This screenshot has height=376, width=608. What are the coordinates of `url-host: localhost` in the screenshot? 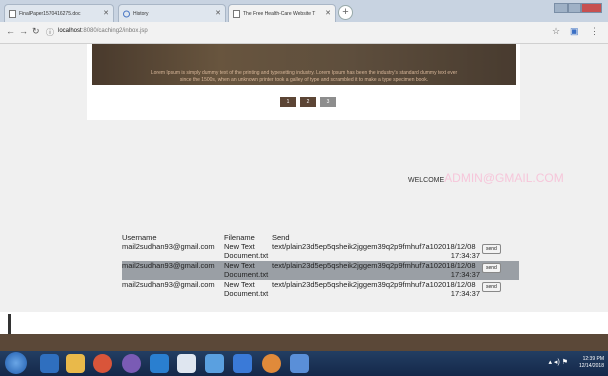 It's located at (70, 31).